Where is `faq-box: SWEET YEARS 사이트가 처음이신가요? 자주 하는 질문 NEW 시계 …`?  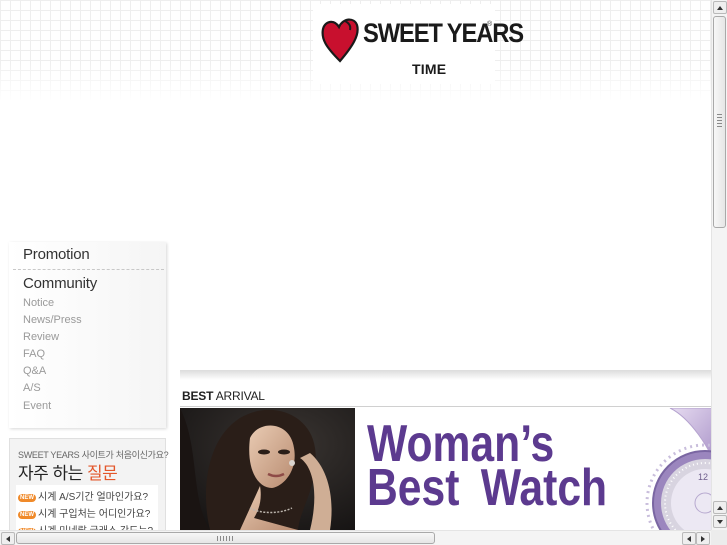
faq-box: SWEET YEARS 사이트가 처음이신가요? 자주 하는 질문 NEW 시계 … is located at coordinates (89, 488).